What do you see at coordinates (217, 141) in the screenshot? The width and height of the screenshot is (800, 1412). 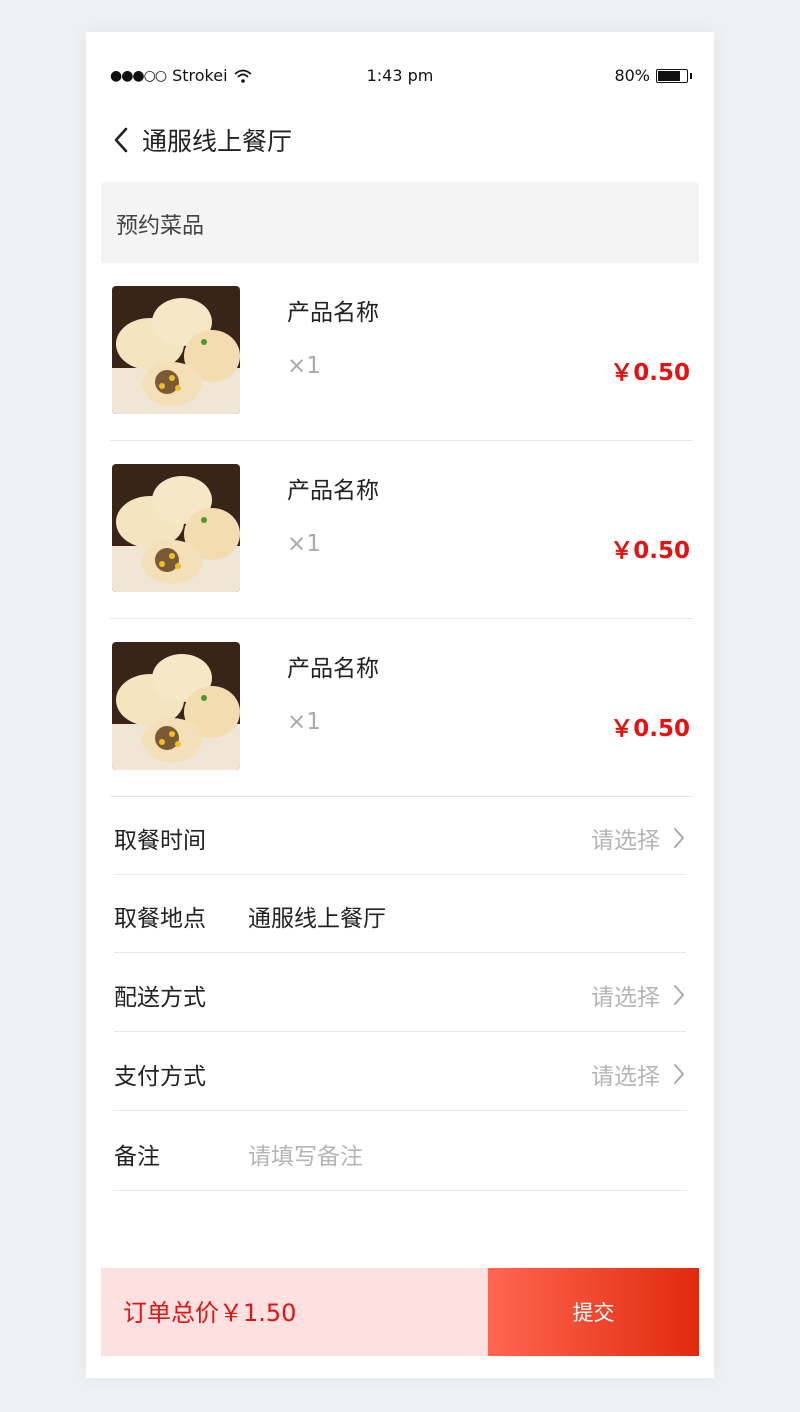 I see `page-title: 通服线上餐厅` at bounding box center [217, 141].